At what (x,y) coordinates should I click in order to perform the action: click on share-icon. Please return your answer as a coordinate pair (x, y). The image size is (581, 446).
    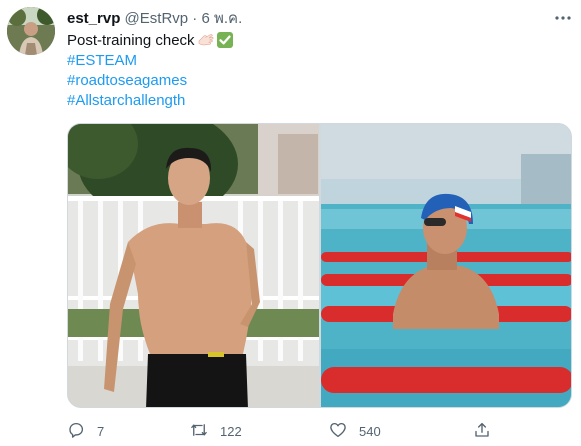
    Looking at the image, I should click on (482, 431).